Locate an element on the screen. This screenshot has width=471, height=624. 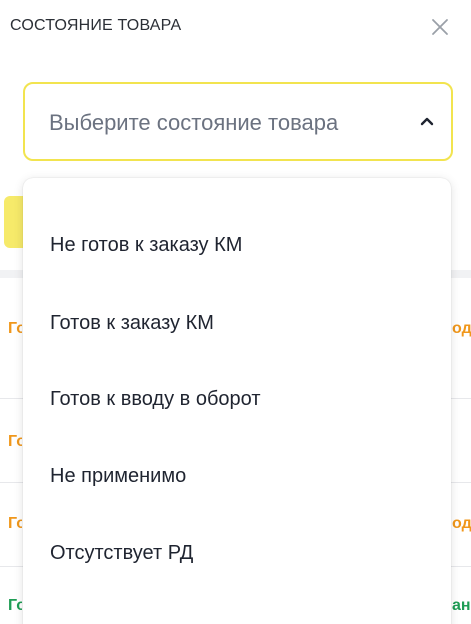
dropdown-option: Не применимо is located at coordinates (237, 476).